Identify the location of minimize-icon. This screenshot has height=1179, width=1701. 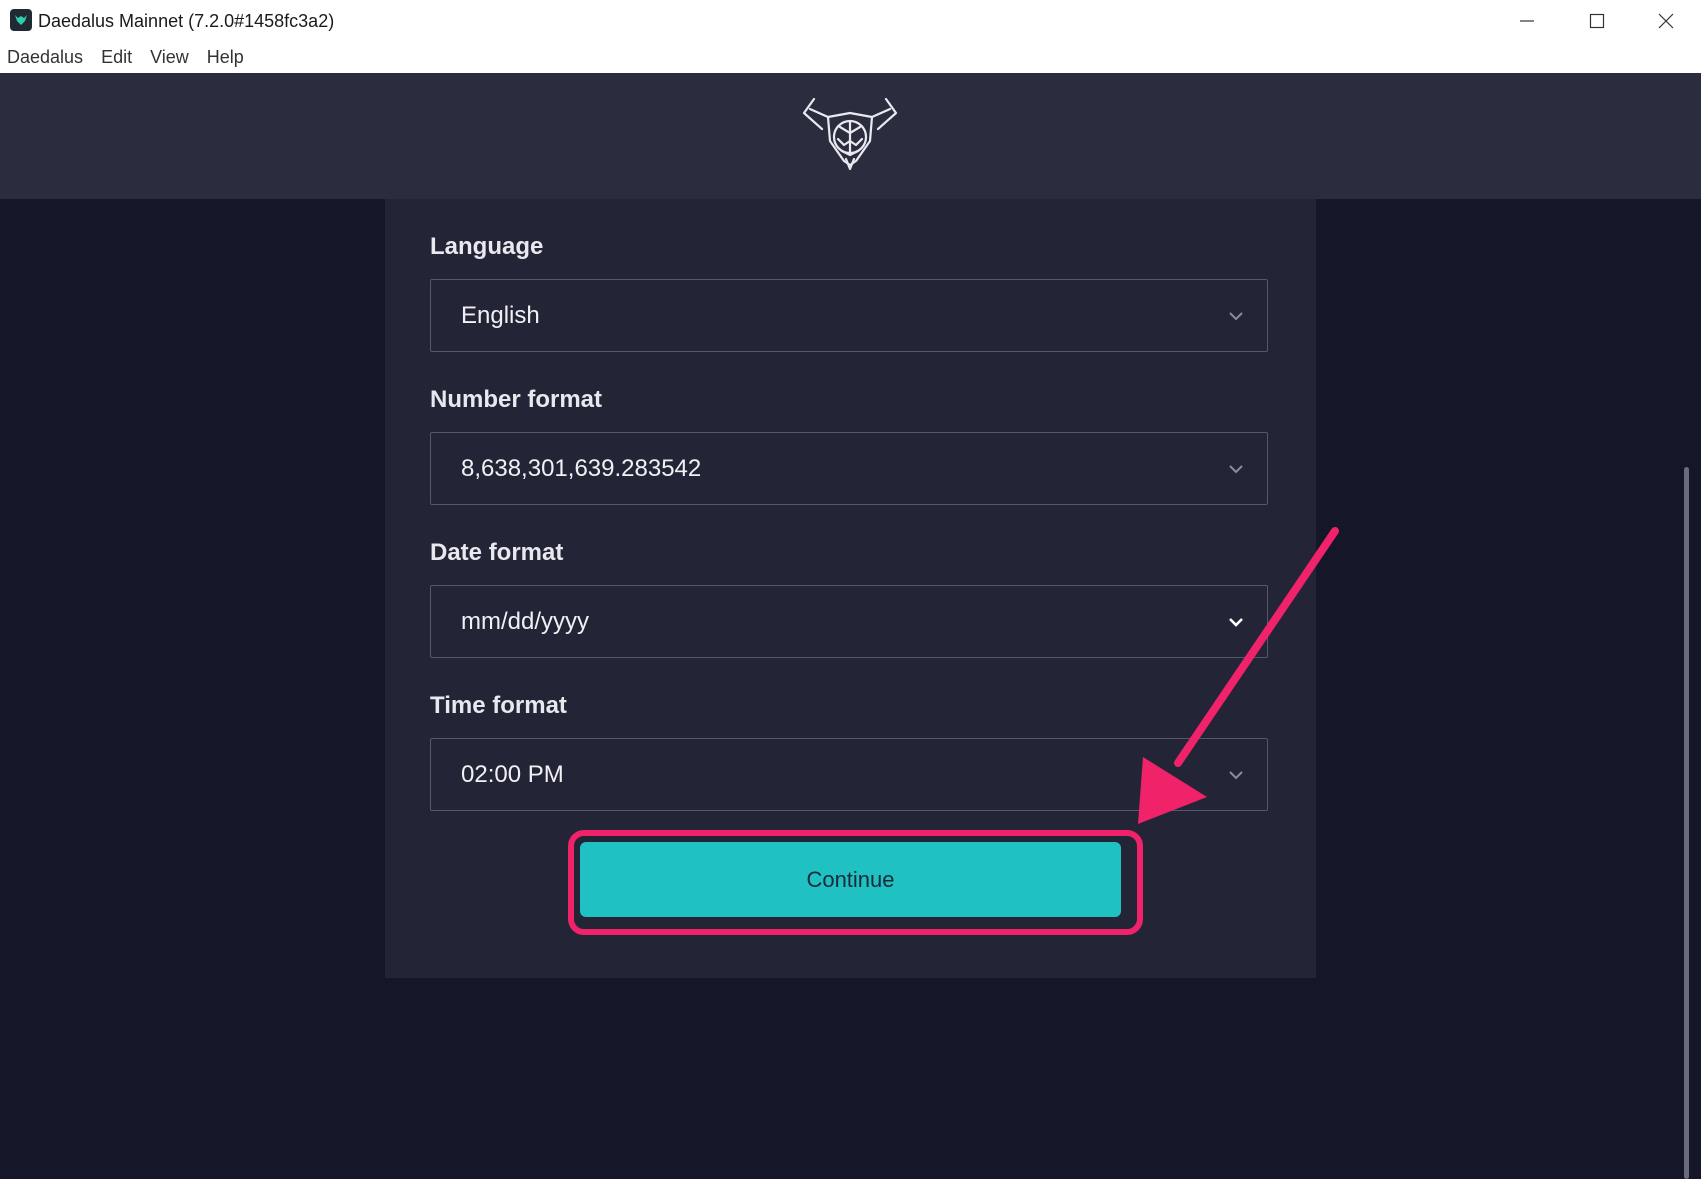
(1527, 21).